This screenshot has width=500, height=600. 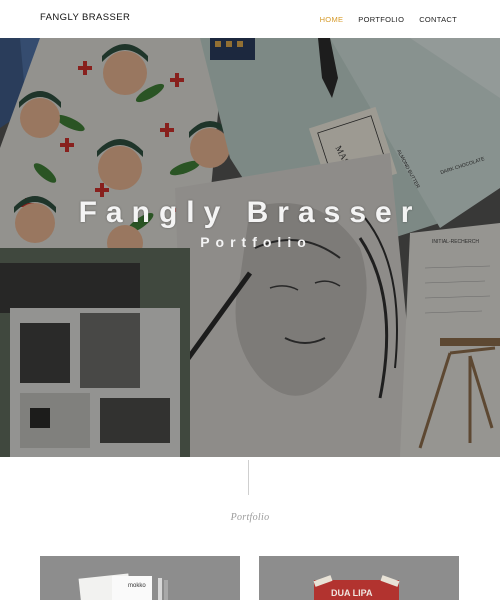 What do you see at coordinates (438, 19) in the screenshot?
I see `nav-contact: CONTACT` at bounding box center [438, 19].